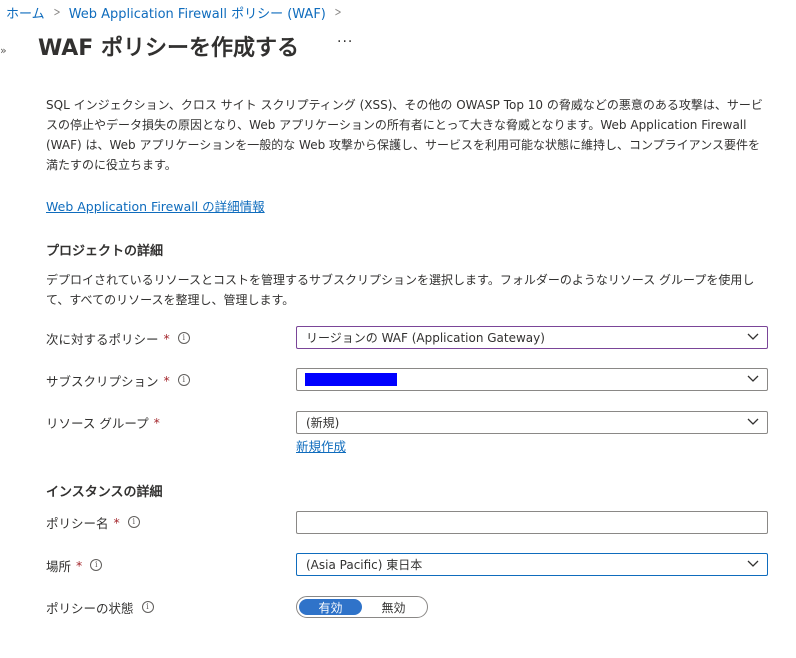 The image size is (796, 658). I want to click on project-details-heading: プロジェクトの詳細, so click(105, 251).